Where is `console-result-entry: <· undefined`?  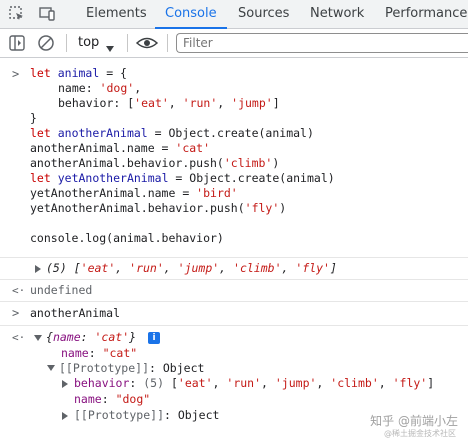
console-result-entry: <· undefined is located at coordinates (234, 291).